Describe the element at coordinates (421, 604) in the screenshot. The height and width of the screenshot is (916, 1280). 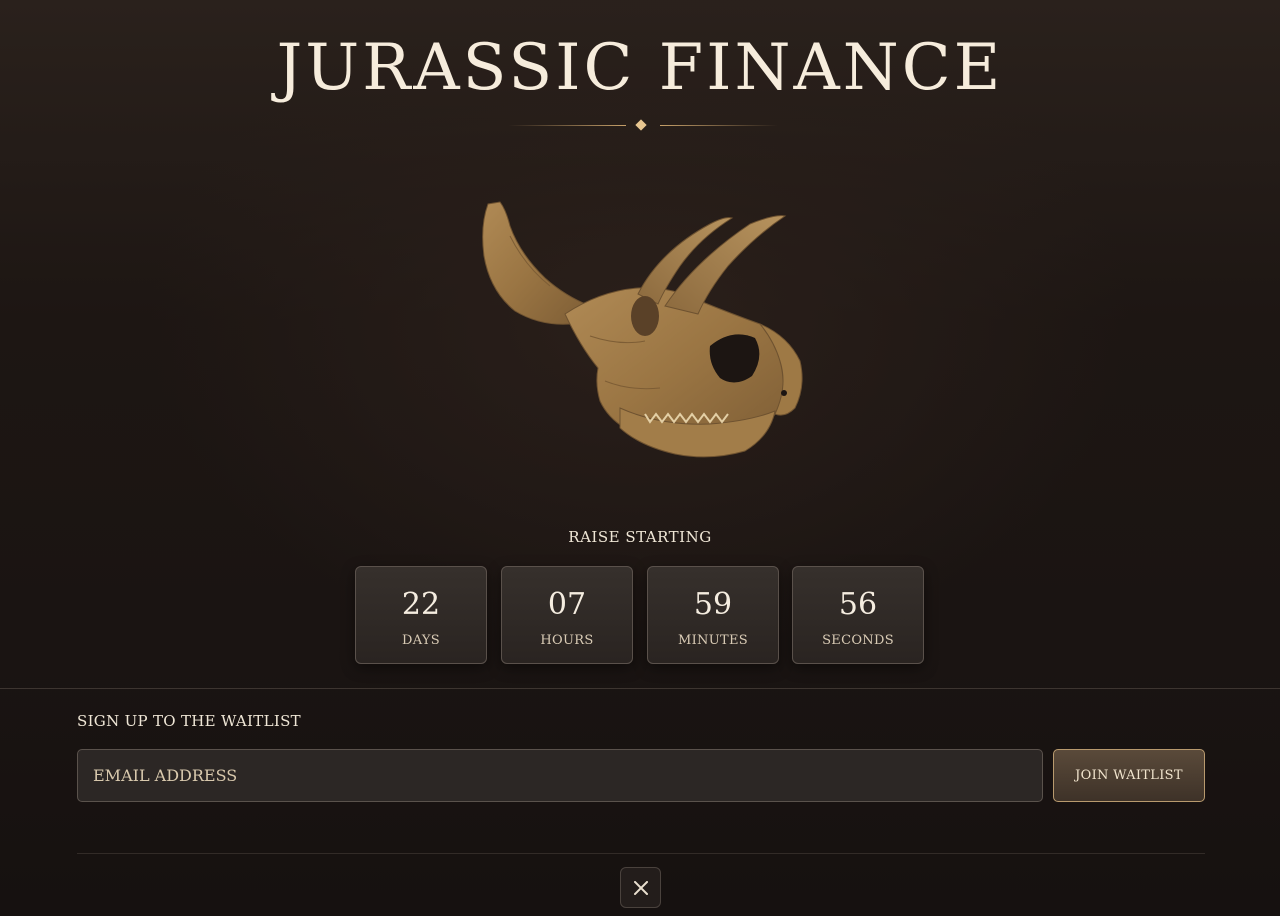
I see `countdown-days-value: 22` at that location.